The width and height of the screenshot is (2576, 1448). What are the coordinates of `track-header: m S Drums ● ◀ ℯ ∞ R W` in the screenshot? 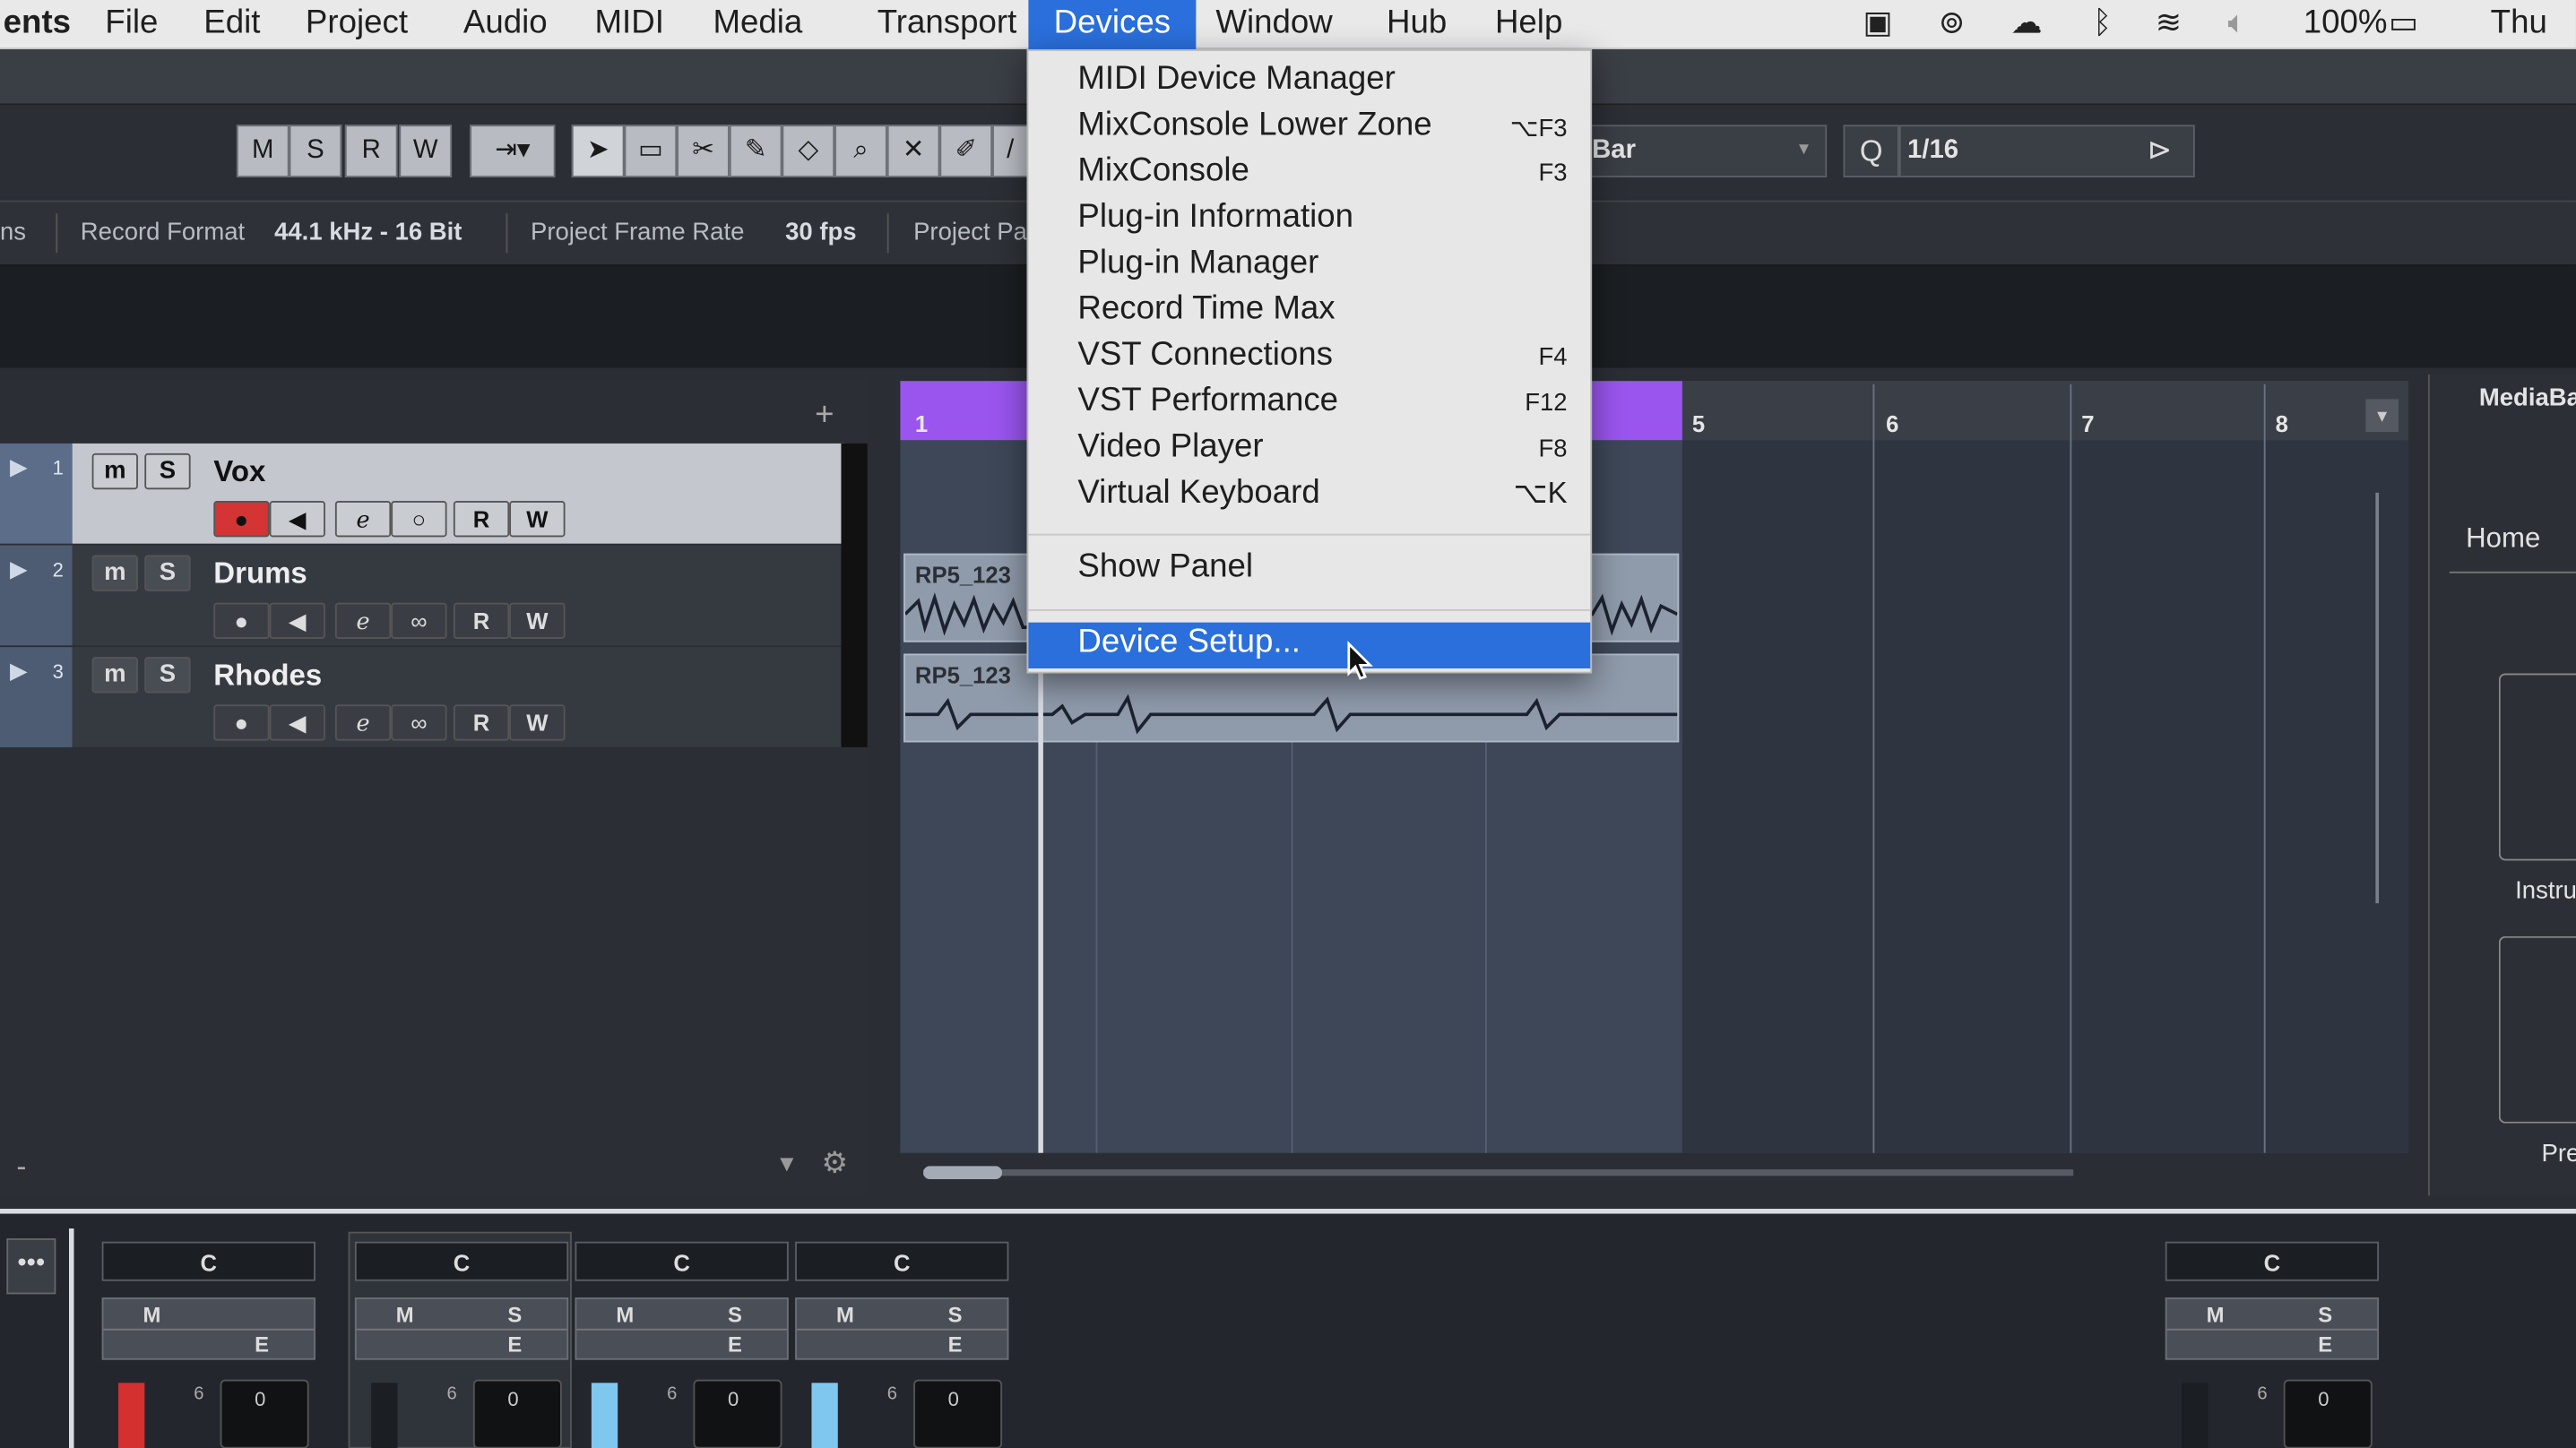 It's located at (458, 596).